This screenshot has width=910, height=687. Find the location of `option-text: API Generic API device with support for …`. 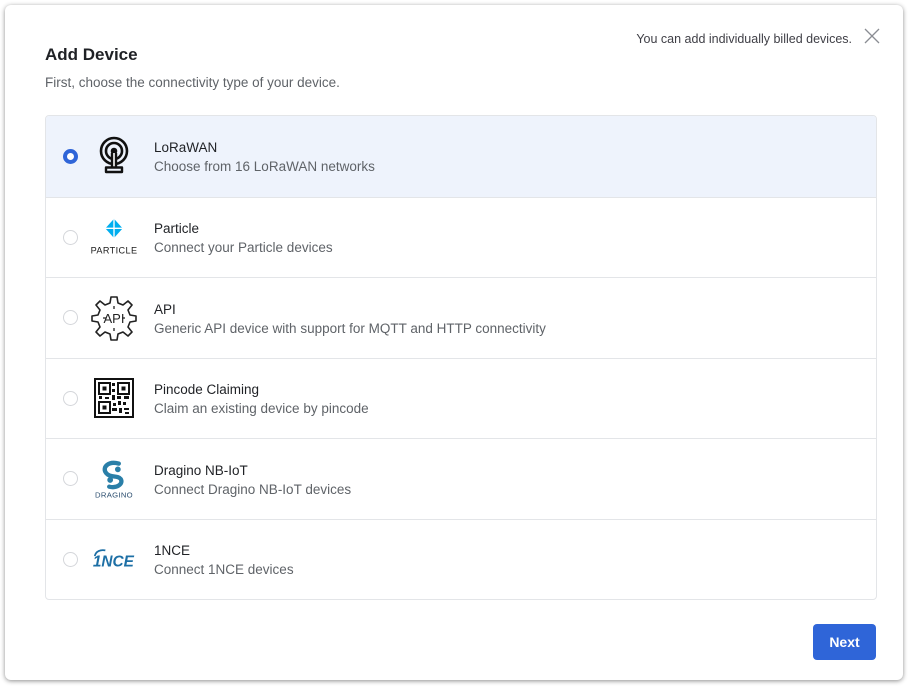

option-text: API Generic API device with support for … is located at coordinates (350, 320).